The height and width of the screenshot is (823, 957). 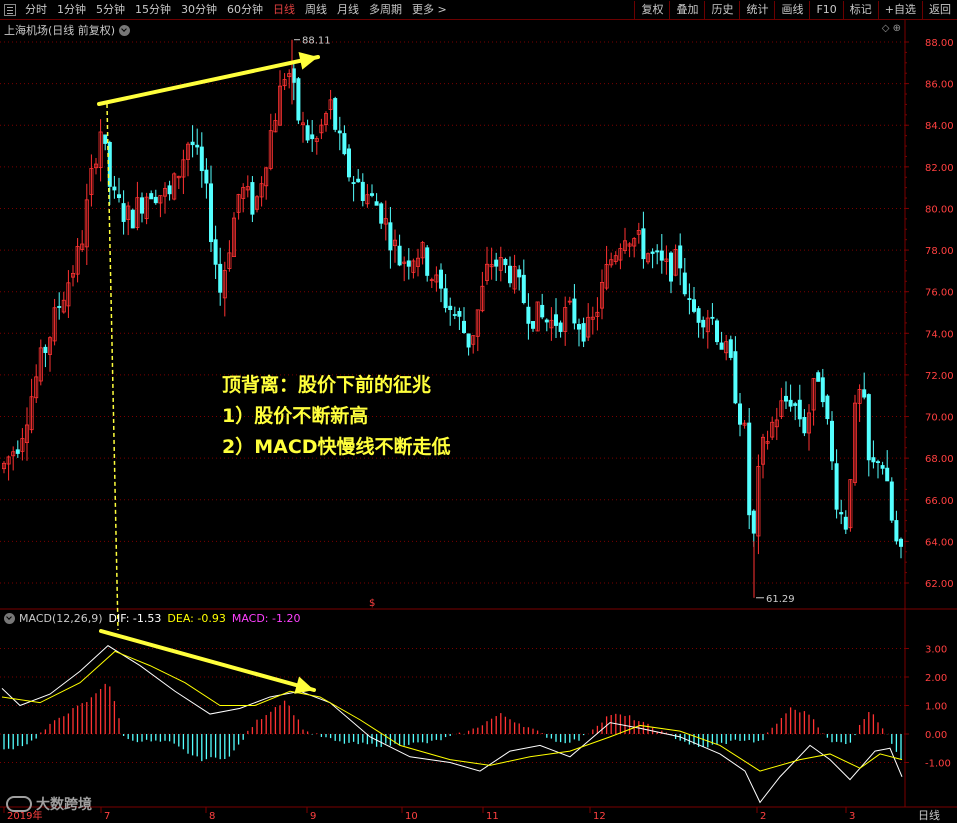 I want to click on watermark-text: 大数跨境, so click(x=64, y=805).